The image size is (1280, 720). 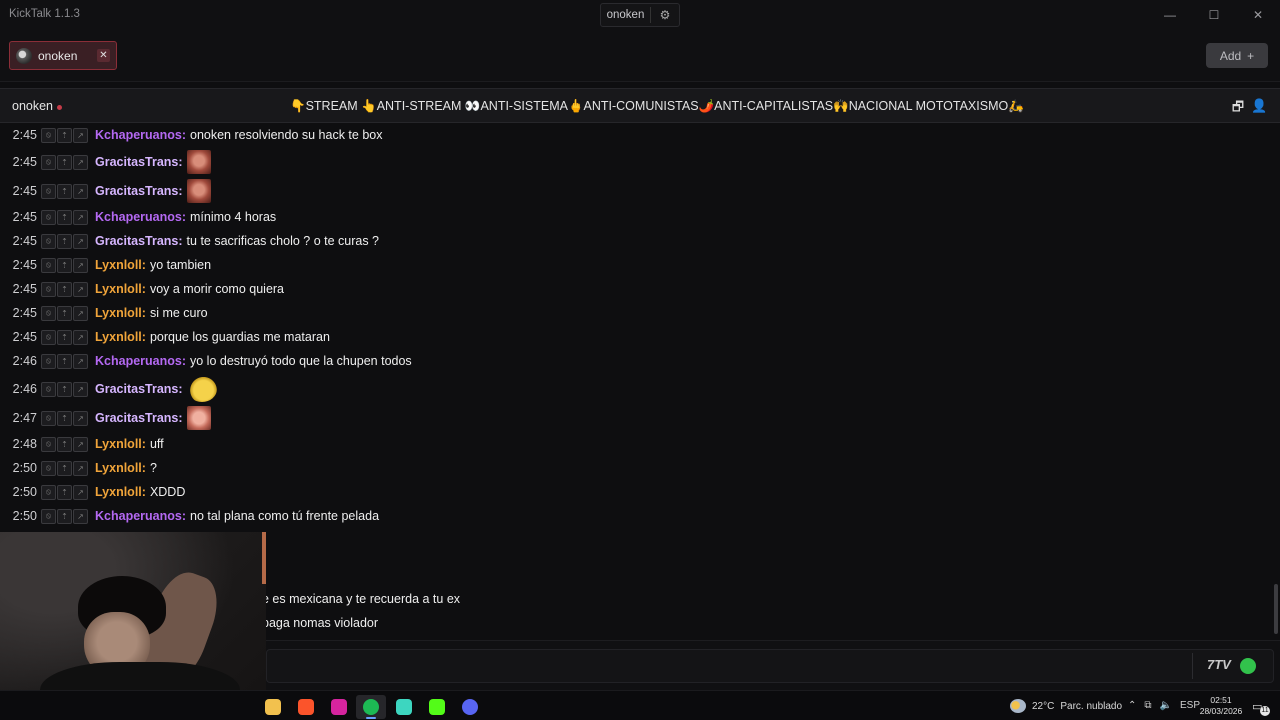 I want to click on chat-scrollbar, so click(x=1276, y=609).